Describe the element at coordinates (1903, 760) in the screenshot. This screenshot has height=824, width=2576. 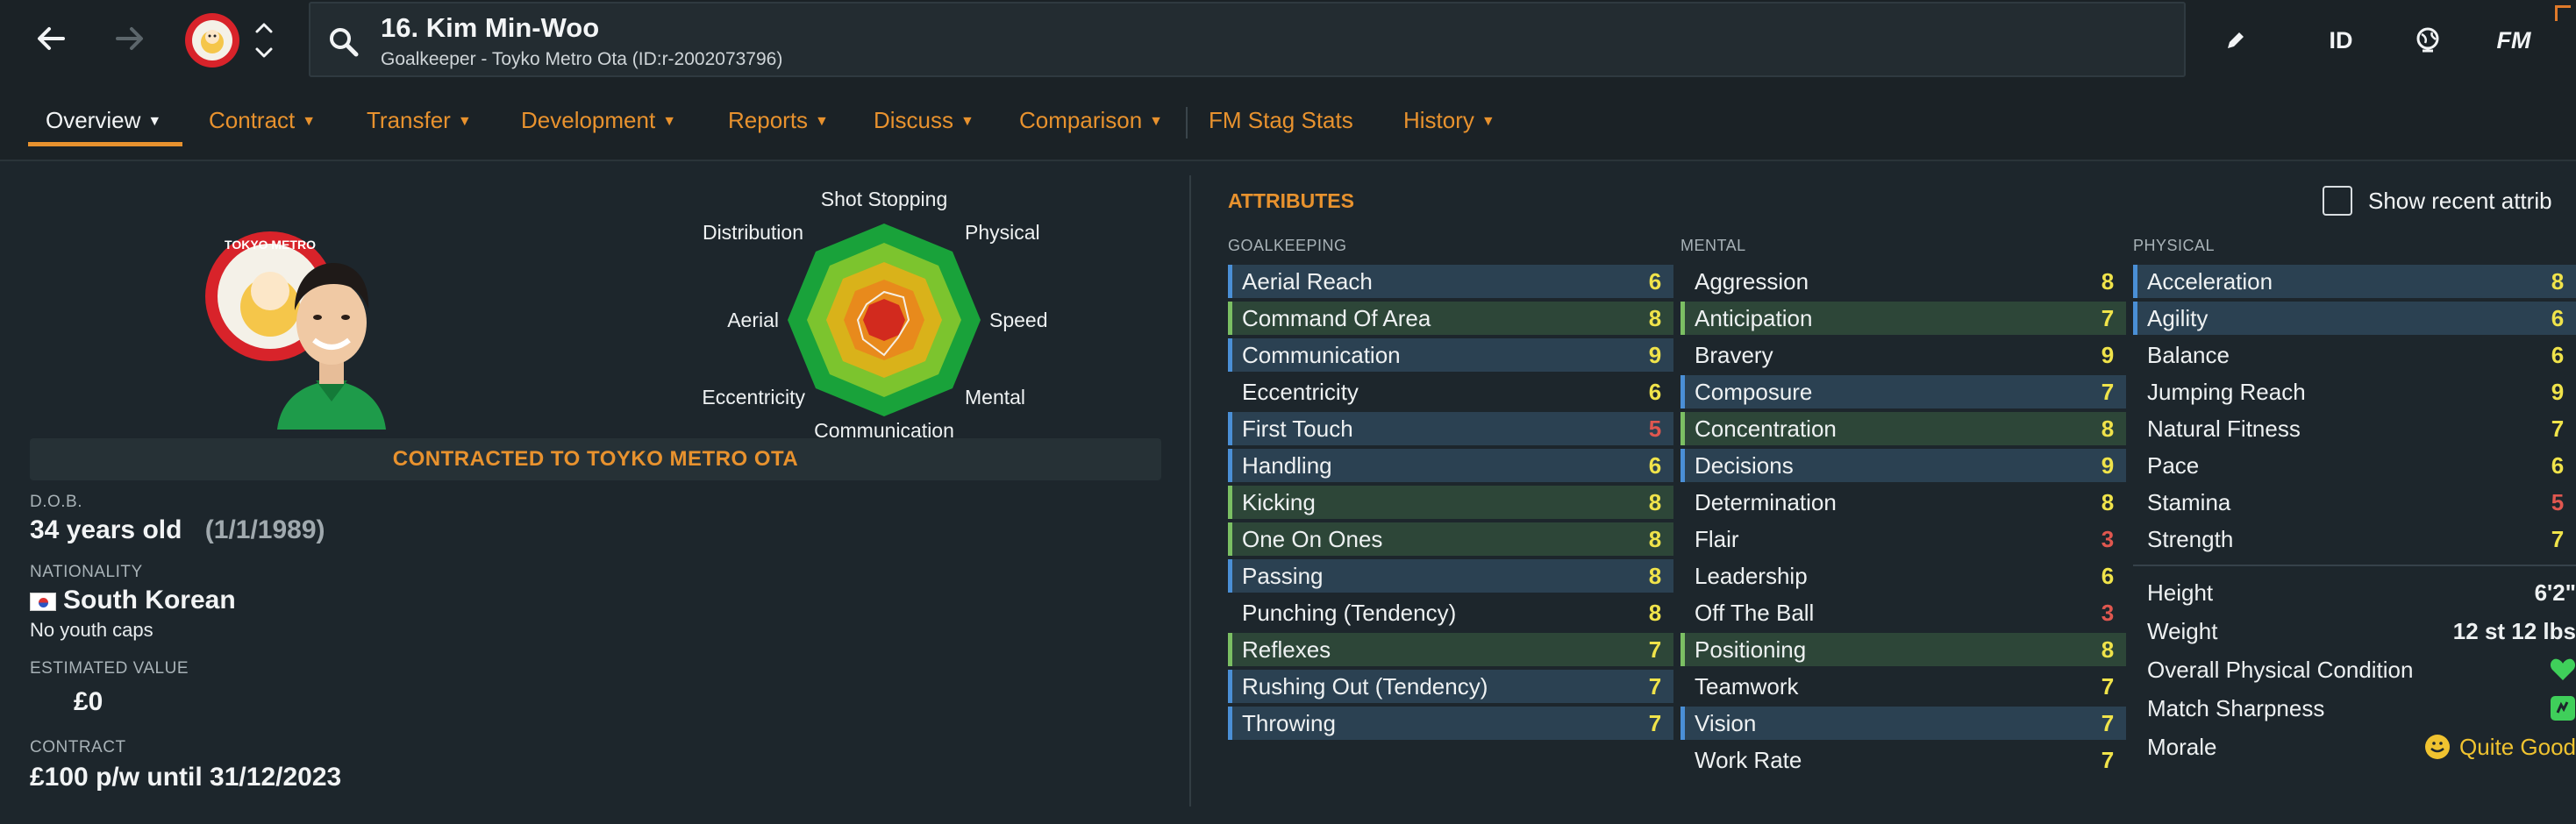
I see `attribute-row: Work Rate 7` at that location.